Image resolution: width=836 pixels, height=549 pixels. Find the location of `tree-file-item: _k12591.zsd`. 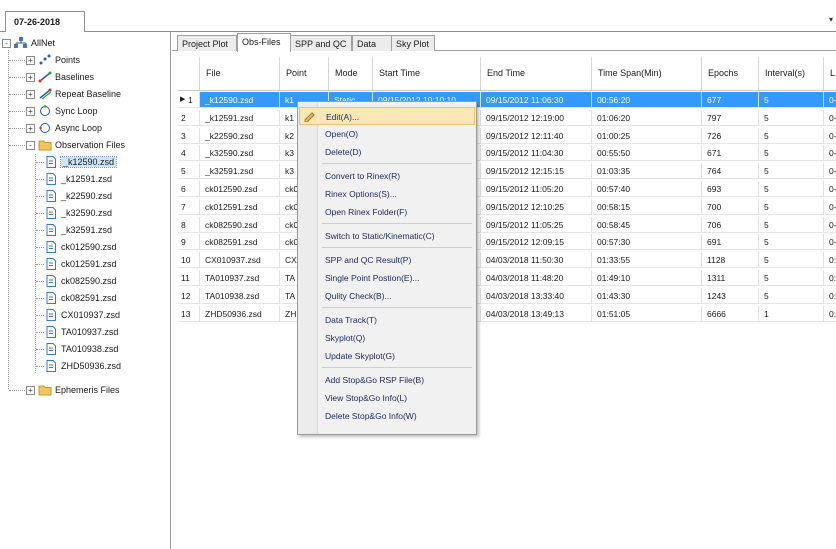

tree-file-item: _k12591.zsd is located at coordinates (78, 179).